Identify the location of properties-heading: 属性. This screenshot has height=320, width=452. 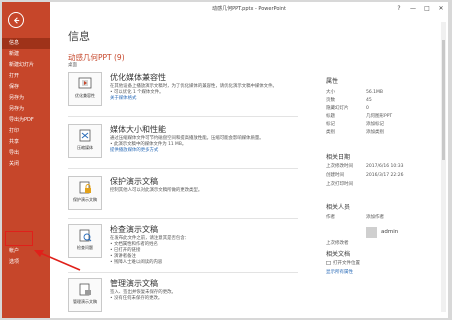
(382, 80).